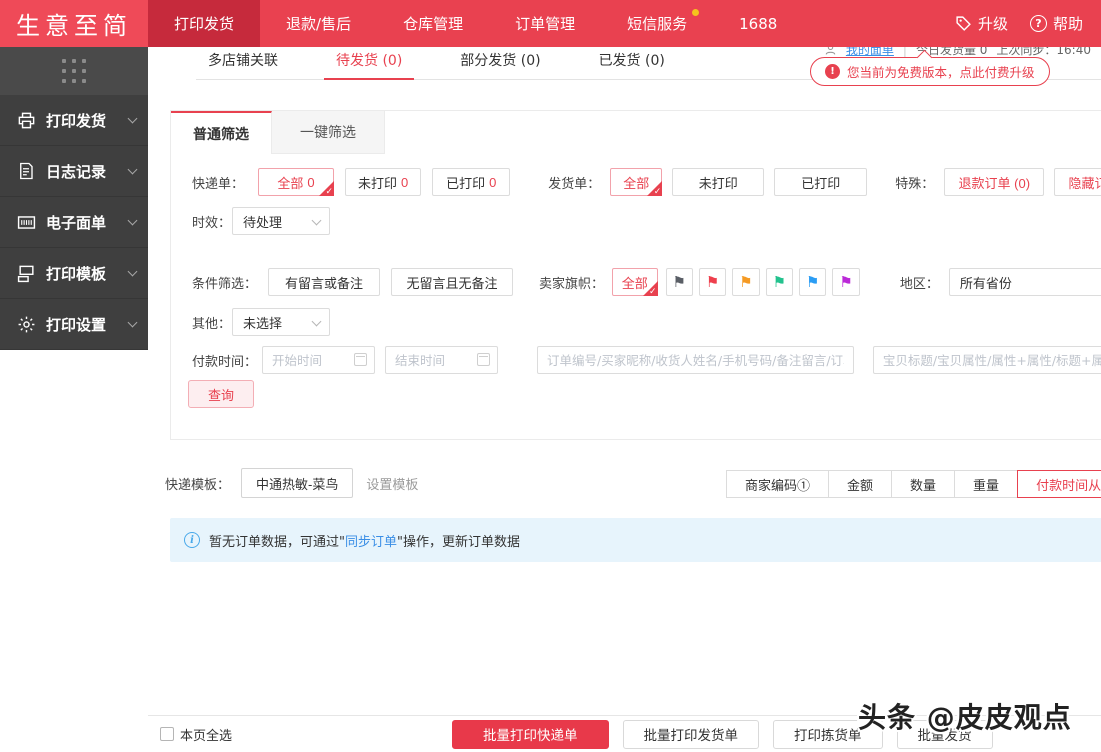  What do you see at coordinates (923, 484) in the screenshot?
I see `quantity-sort-button: 数量` at bounding box center [923, 484].